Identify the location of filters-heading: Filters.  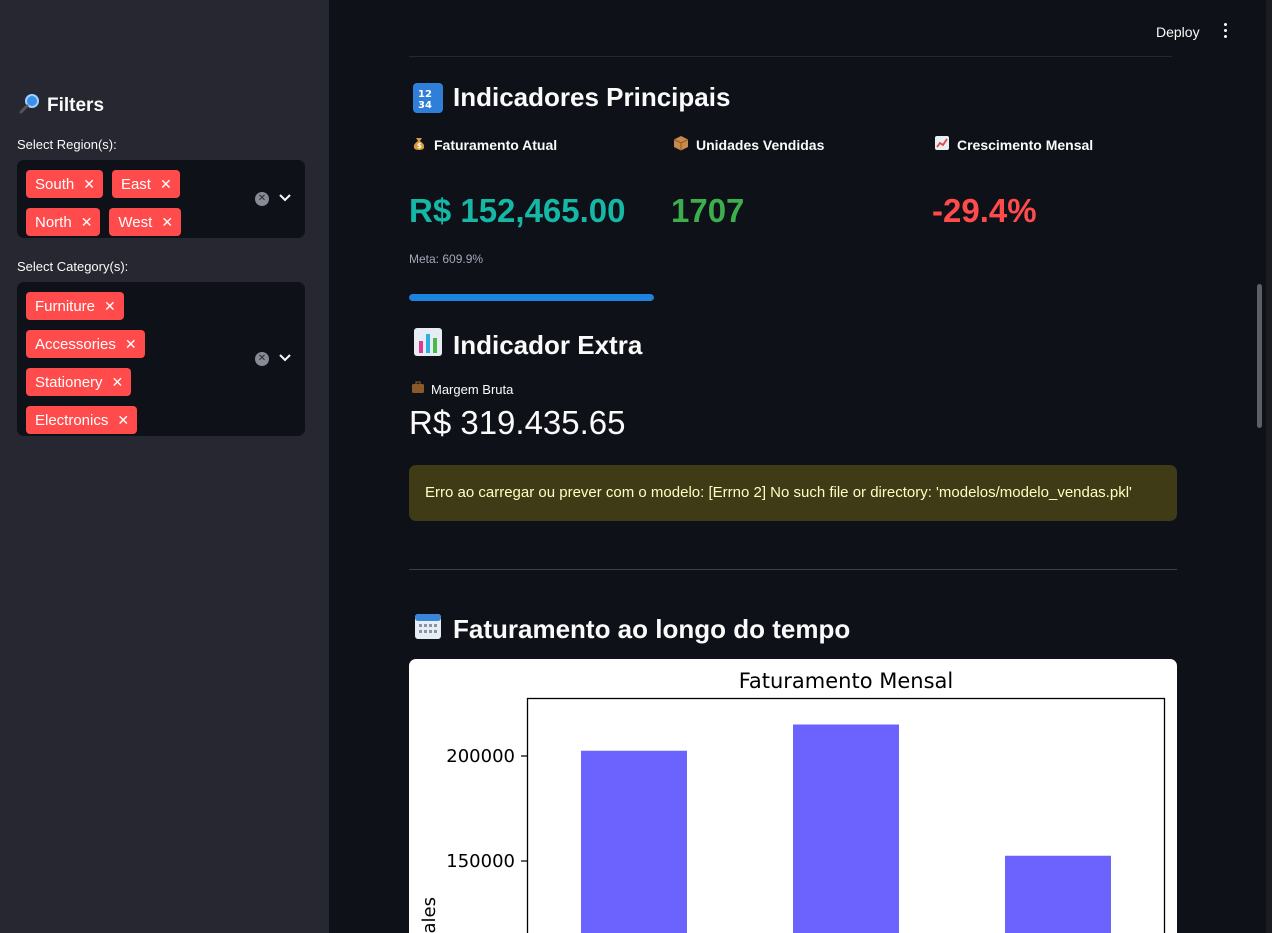
(76, 105).